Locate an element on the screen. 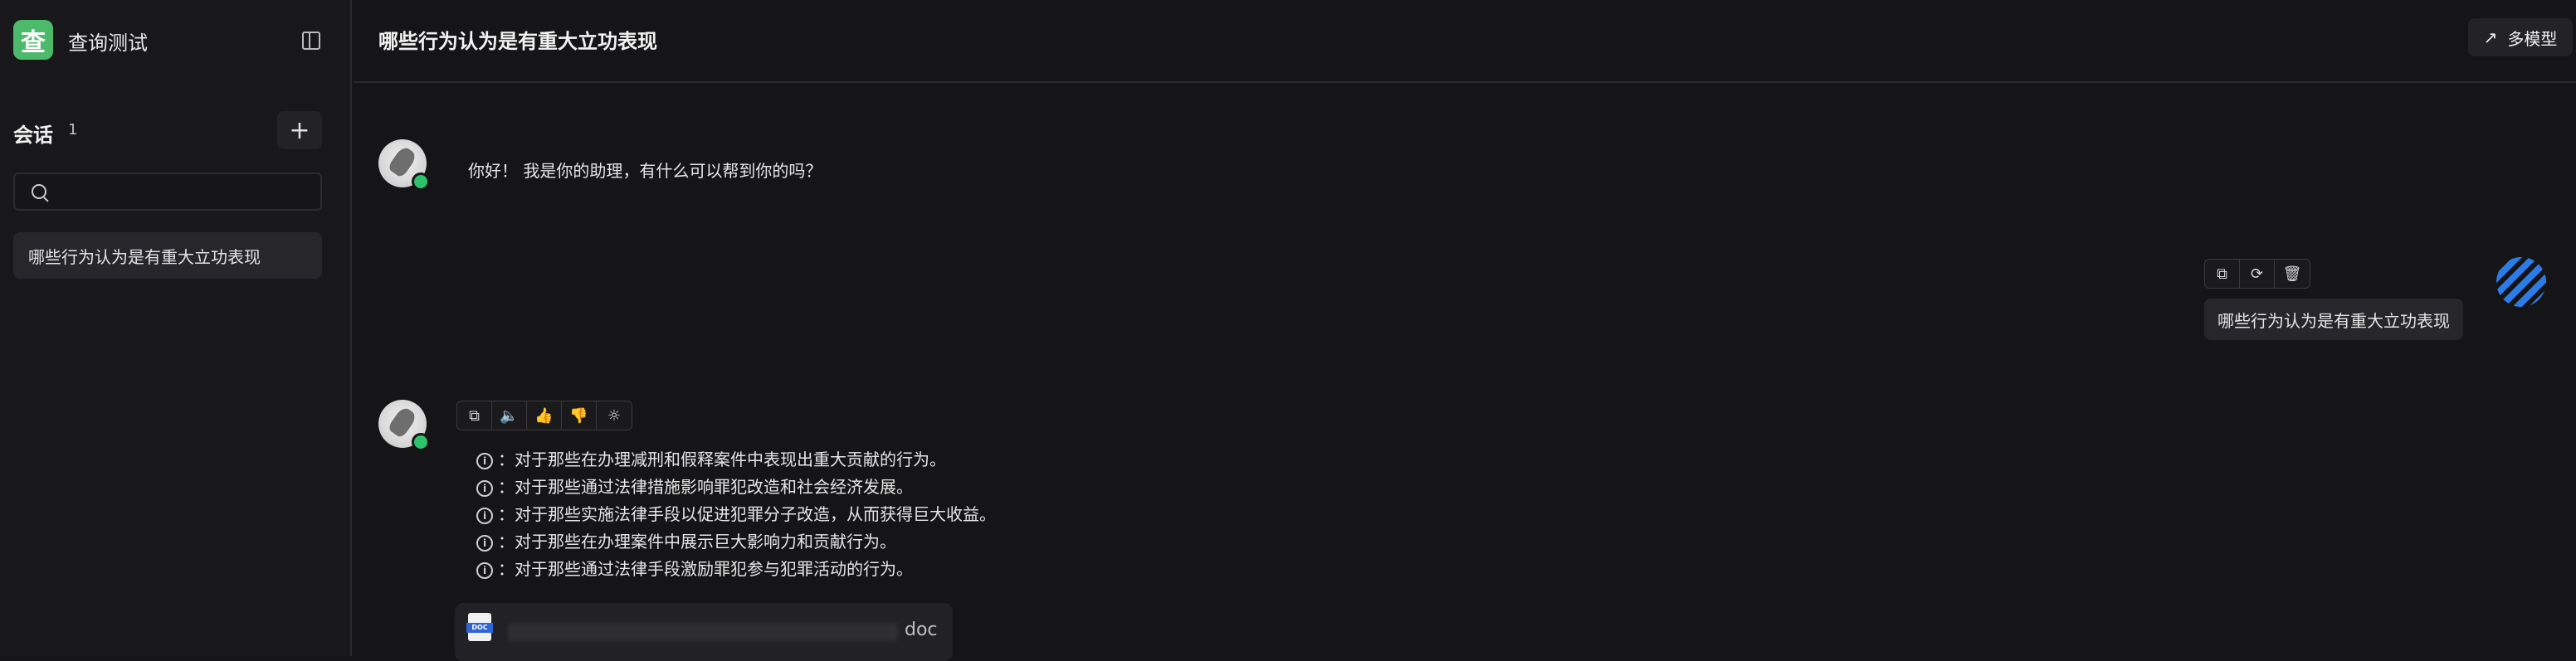  session-search-input is located at coordinates (185, 192).